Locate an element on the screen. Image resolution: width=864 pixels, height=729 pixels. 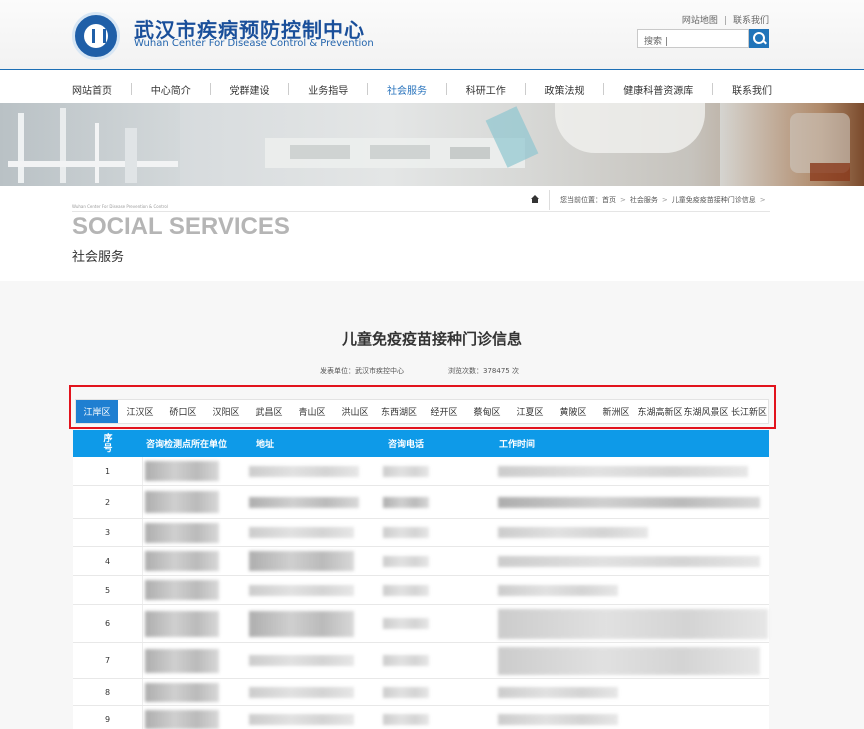
home-icon is located at coordinates (535, 200).